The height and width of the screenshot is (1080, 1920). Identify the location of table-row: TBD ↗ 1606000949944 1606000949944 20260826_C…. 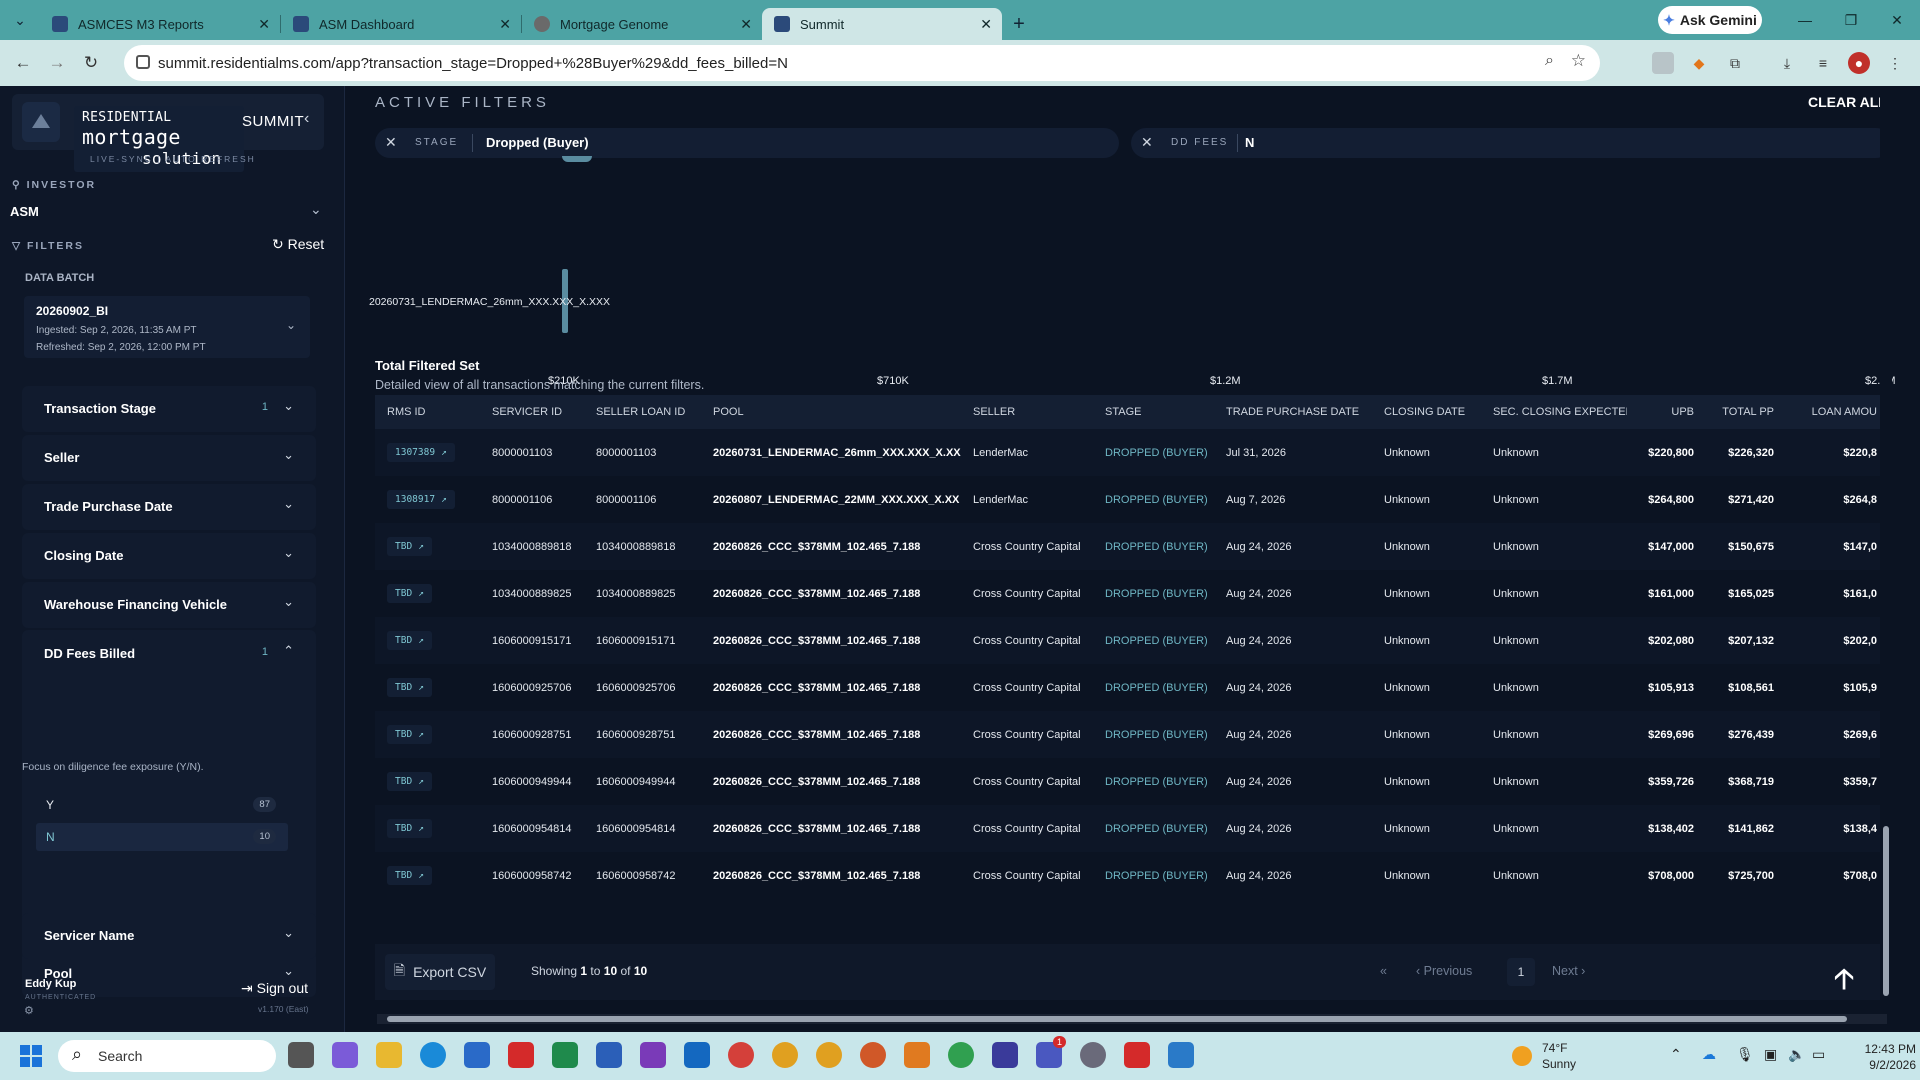
(1130, 781).